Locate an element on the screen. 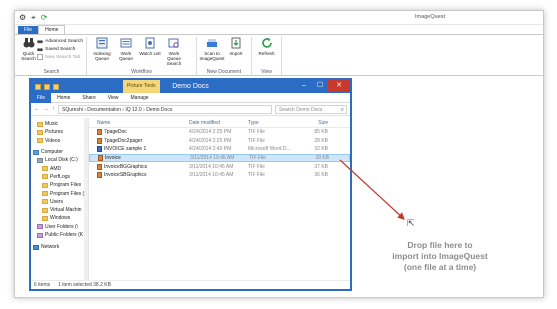 The image size is (557, 309). search-input: Search Demo Docs ⌕ is located at coordinates (311, 109).